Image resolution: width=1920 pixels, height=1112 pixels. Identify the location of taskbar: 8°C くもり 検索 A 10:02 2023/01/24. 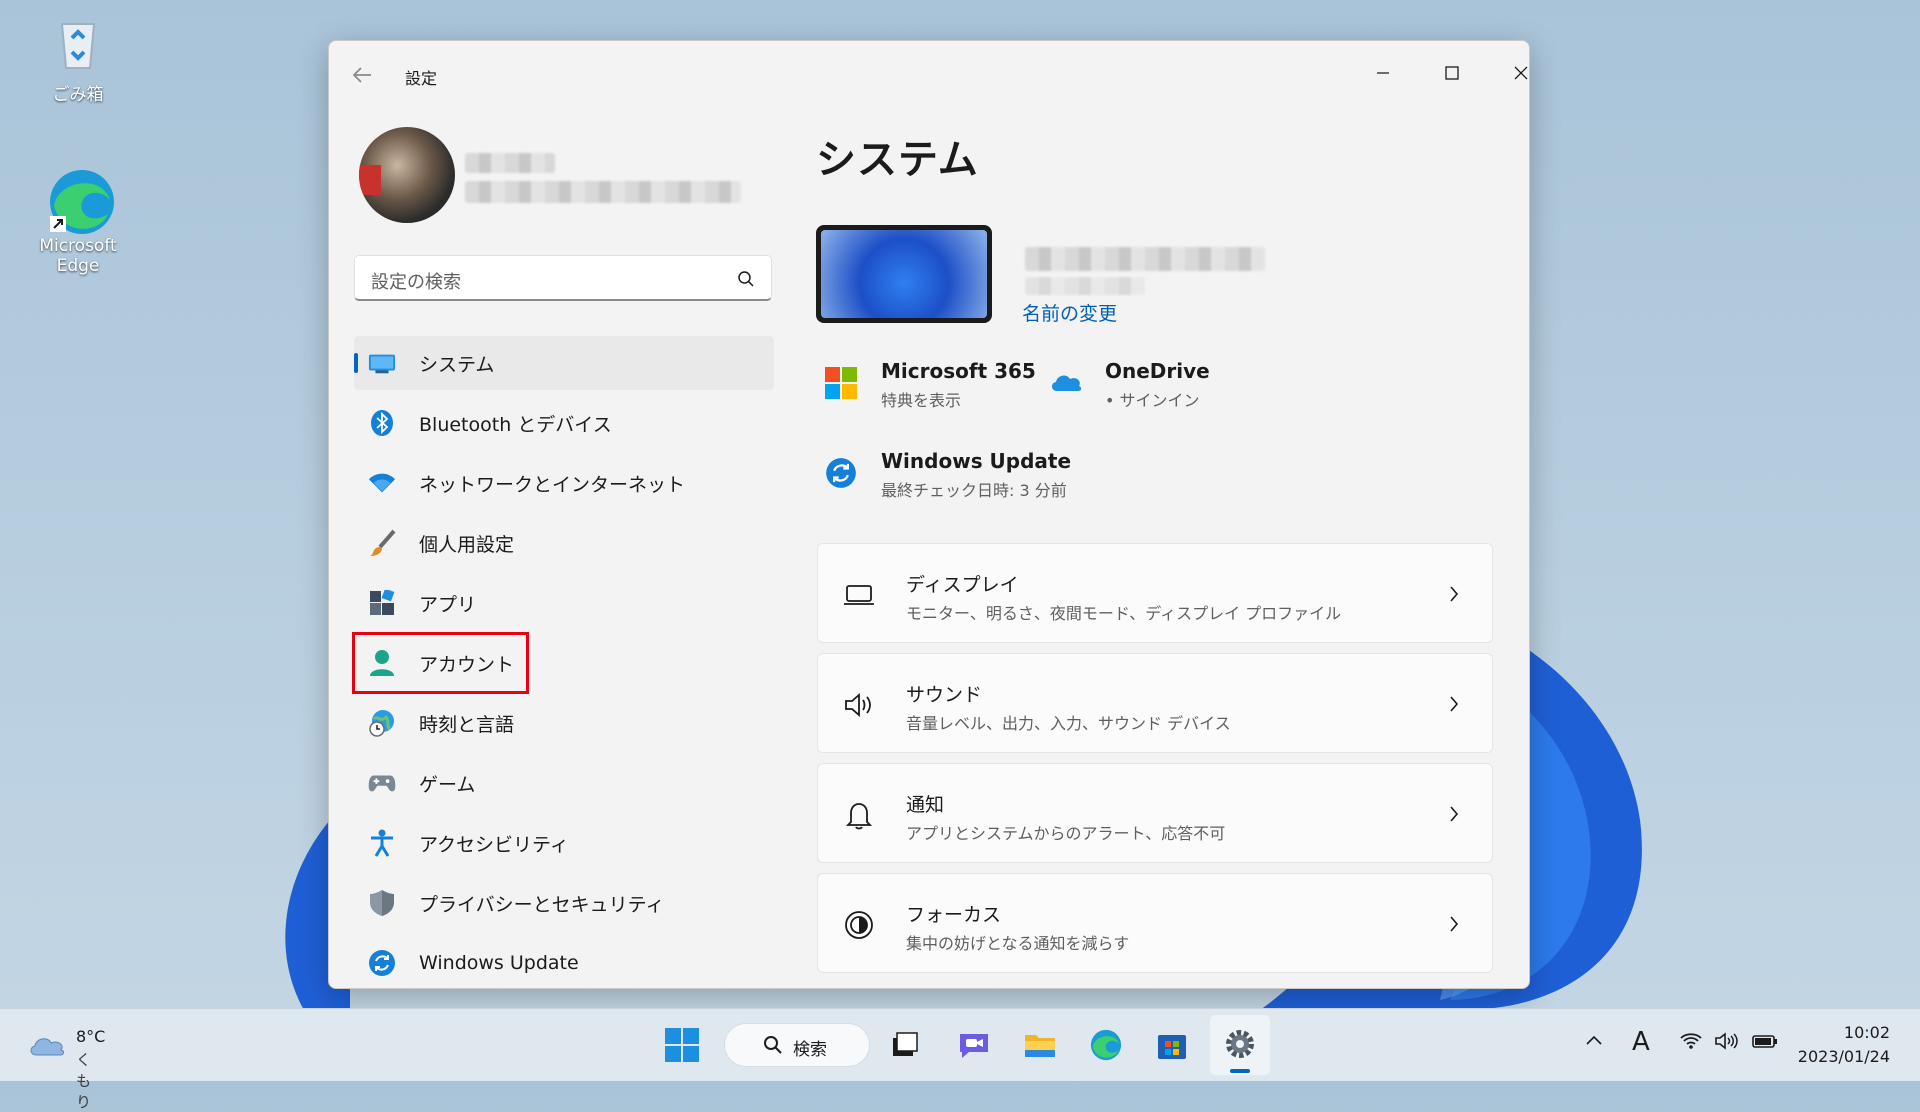
(960, 1059).